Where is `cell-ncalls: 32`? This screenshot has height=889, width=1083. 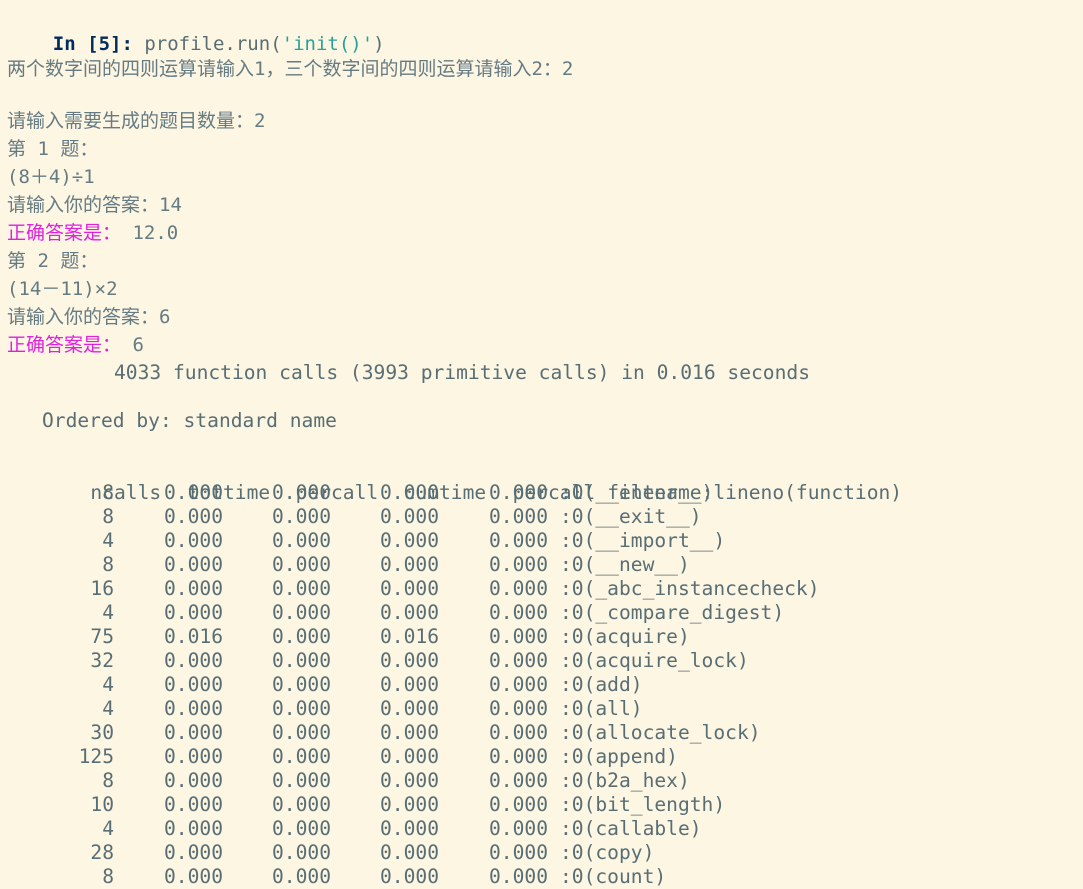 cell-ncalls: 32 is located at coordinates (102, 660).